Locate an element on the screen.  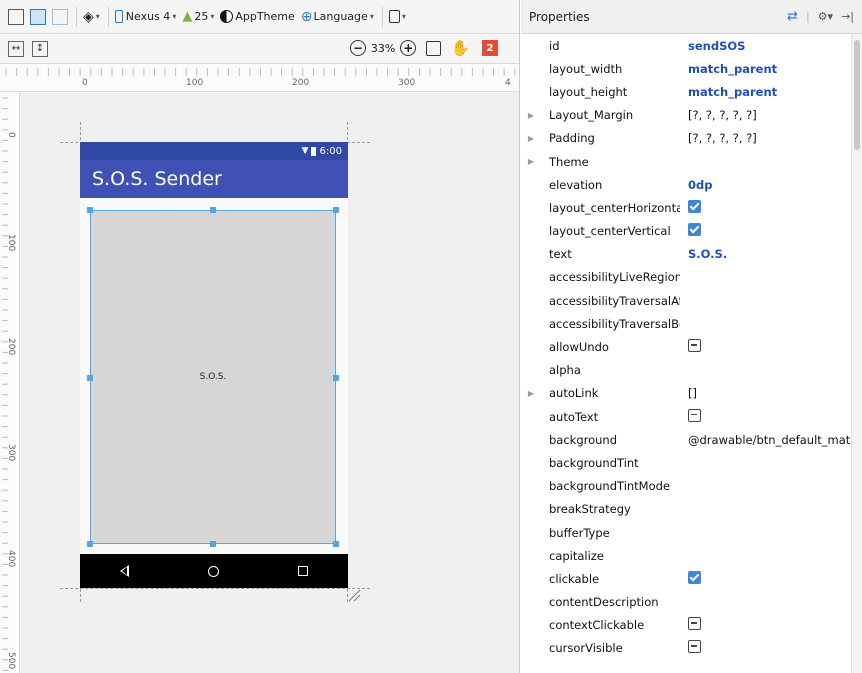
theme-dropdown: AppTheme is located at coordinates (257, 17).